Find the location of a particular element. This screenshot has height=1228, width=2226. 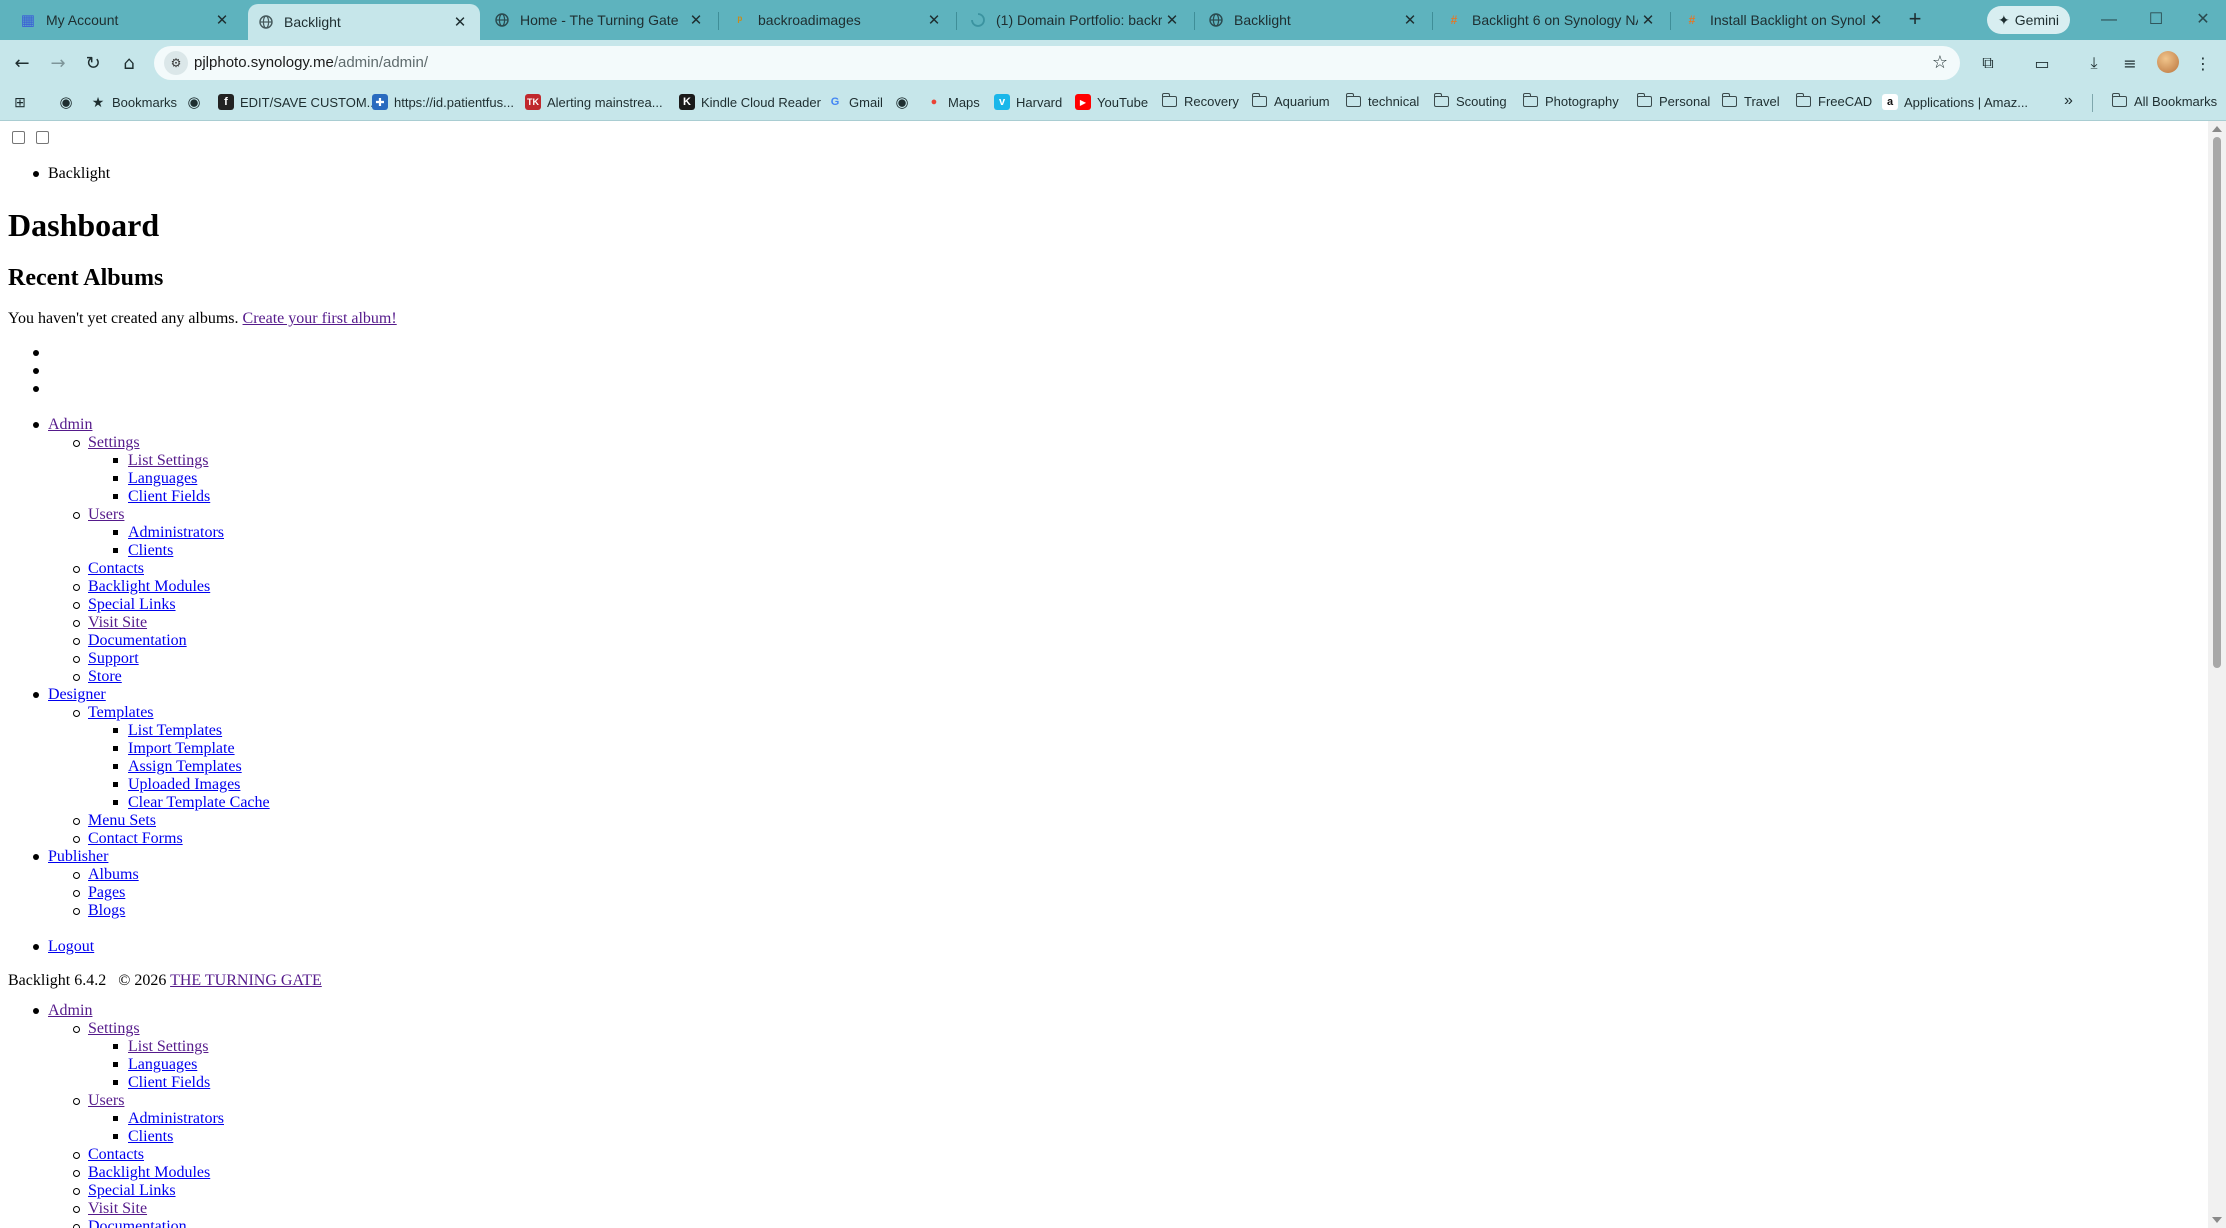

menu-contact-forms: Contact Forms is located at coordinates (135, 839).